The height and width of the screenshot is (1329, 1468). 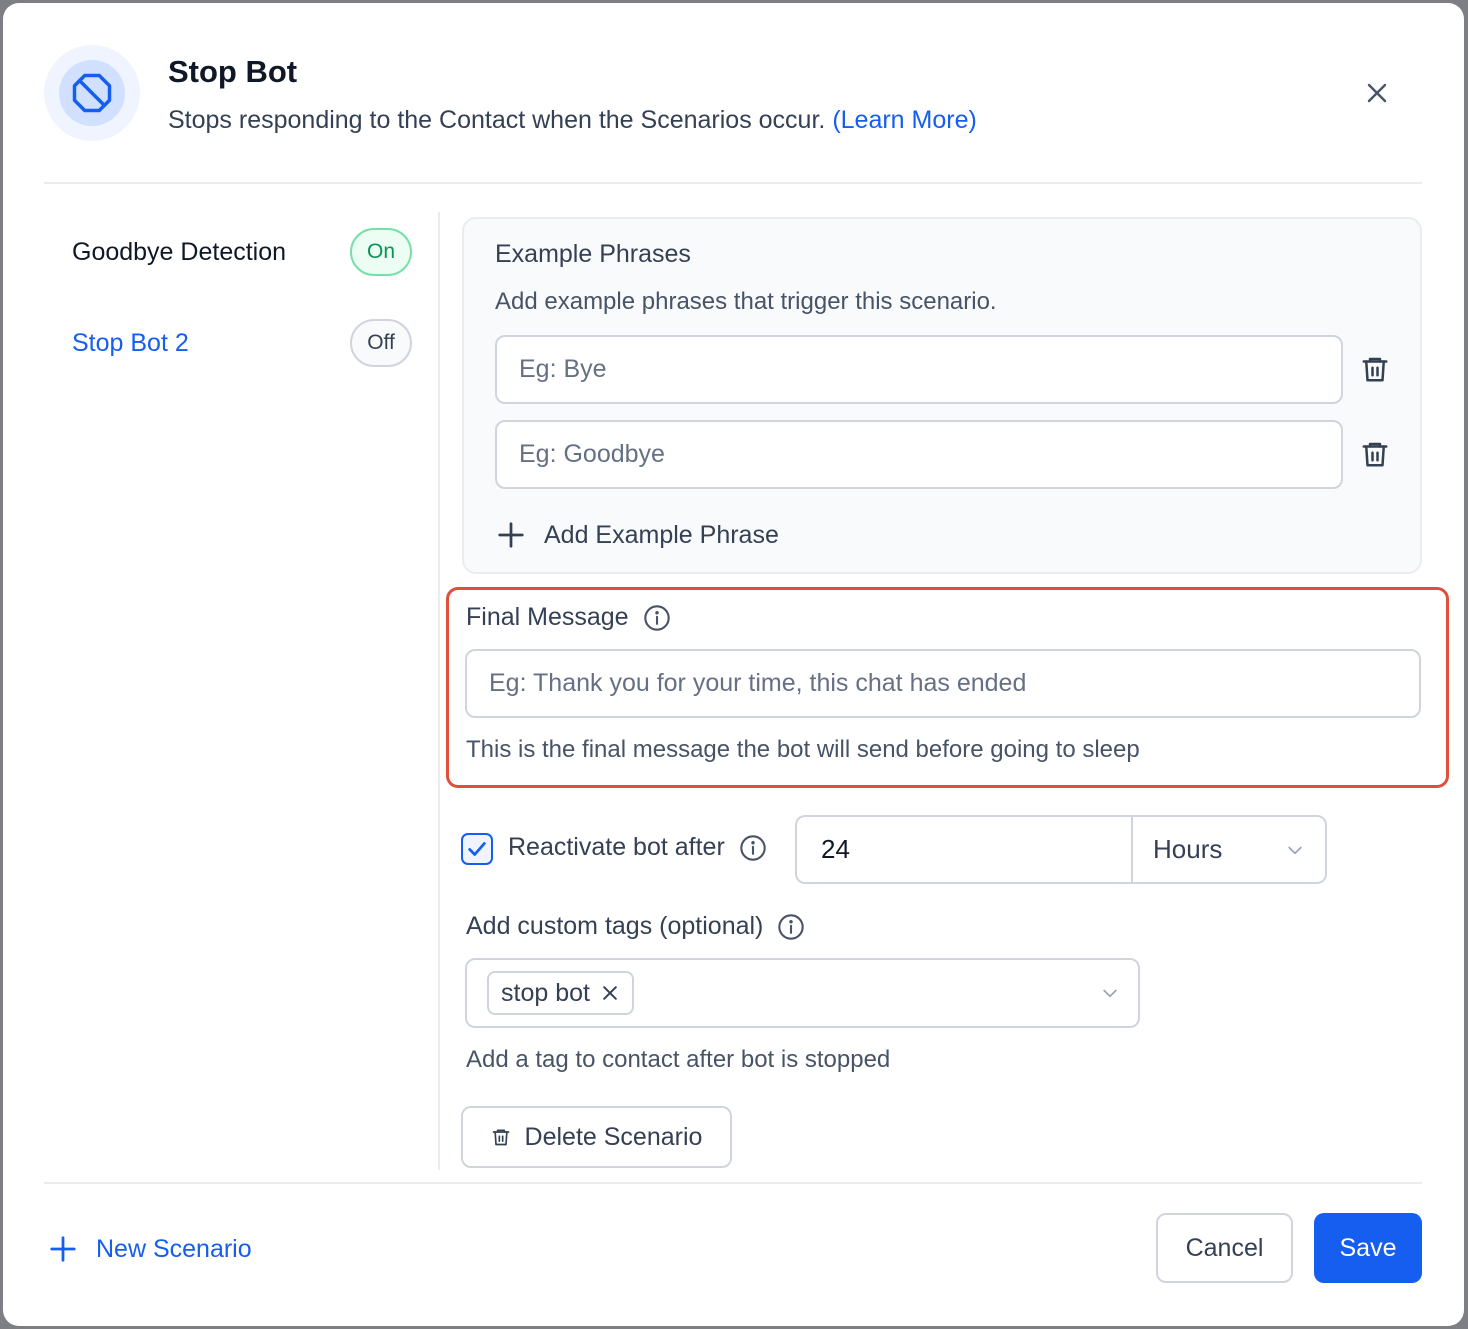 I want to click on sidebar-item-stop-bot-2: Stop Bot 2 Off, so click(x=242, y=343).